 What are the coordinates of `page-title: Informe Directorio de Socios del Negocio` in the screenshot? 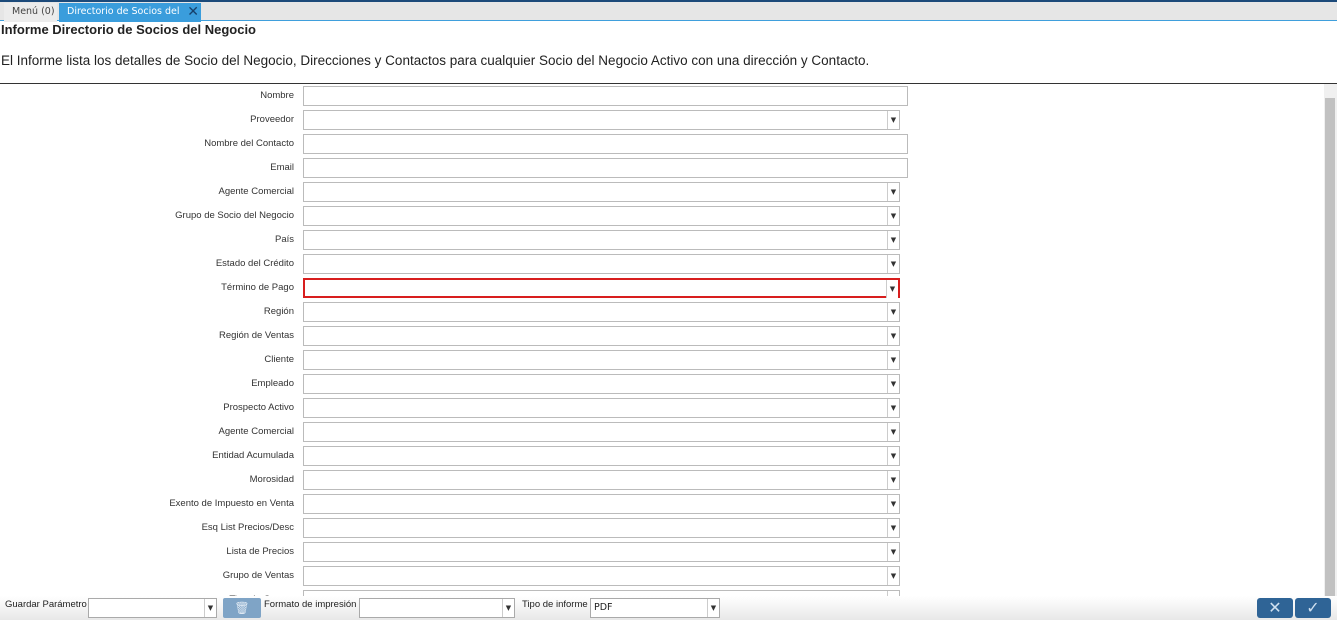 It's located at (128, 29).